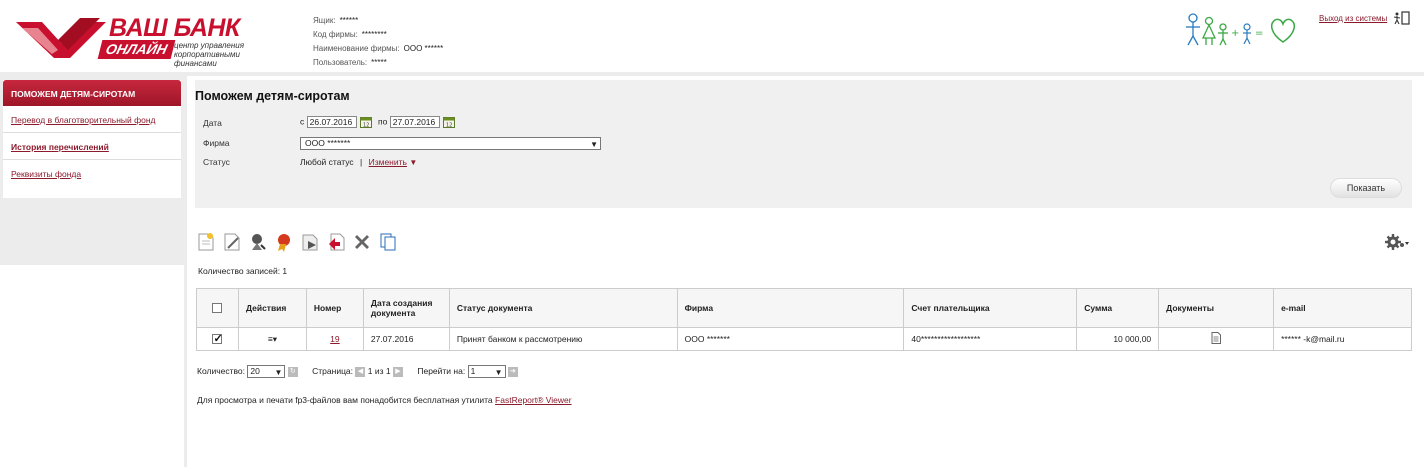  Describe the element at coordinates (331, 122) in the screenshot. I see `date-from-input: 26.07.2016` at that location.